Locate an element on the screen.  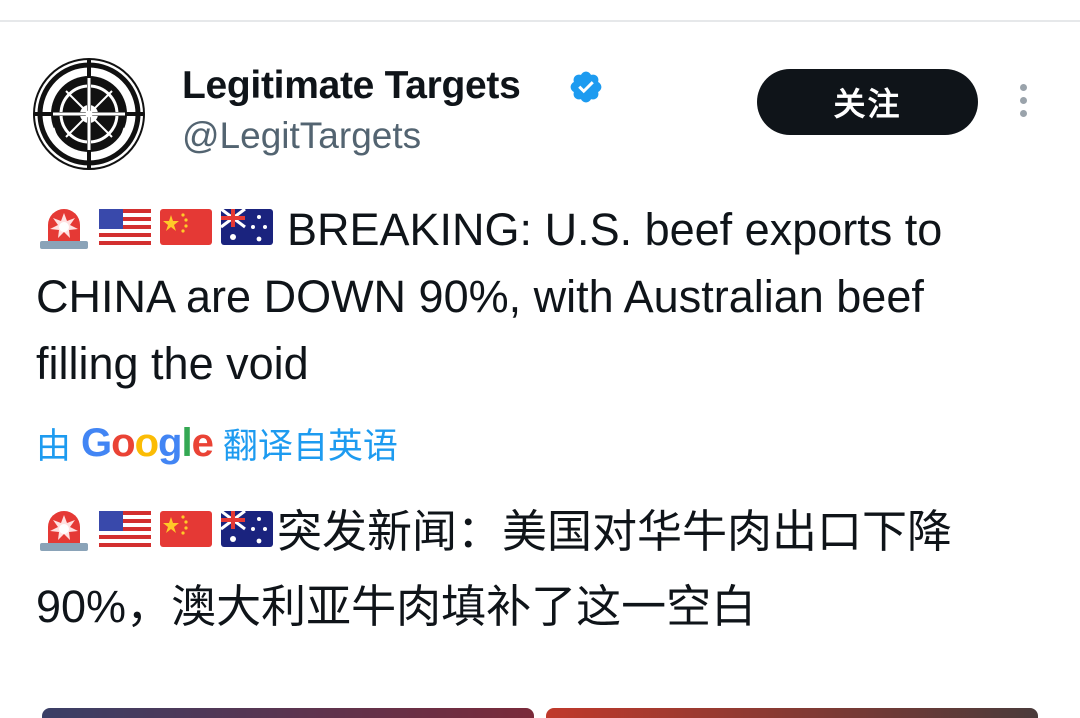
avatar is located at coordinates (89, 114).